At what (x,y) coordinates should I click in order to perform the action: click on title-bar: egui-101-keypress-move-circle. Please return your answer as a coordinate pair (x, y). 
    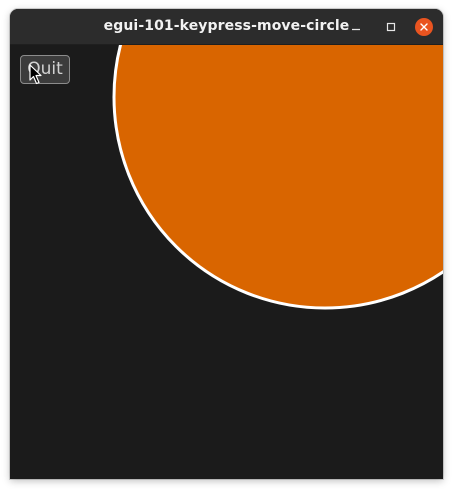
    Looking at the image, I should click on (226, 27).